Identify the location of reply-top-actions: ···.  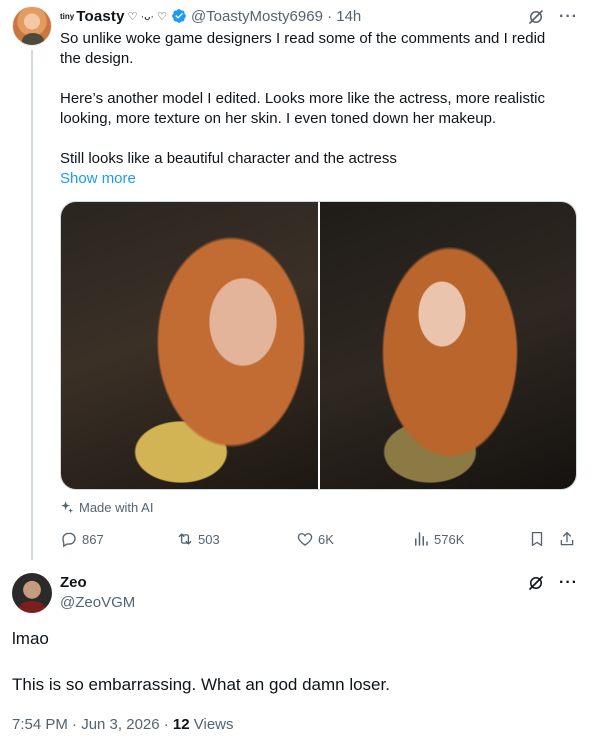
(552, 583).